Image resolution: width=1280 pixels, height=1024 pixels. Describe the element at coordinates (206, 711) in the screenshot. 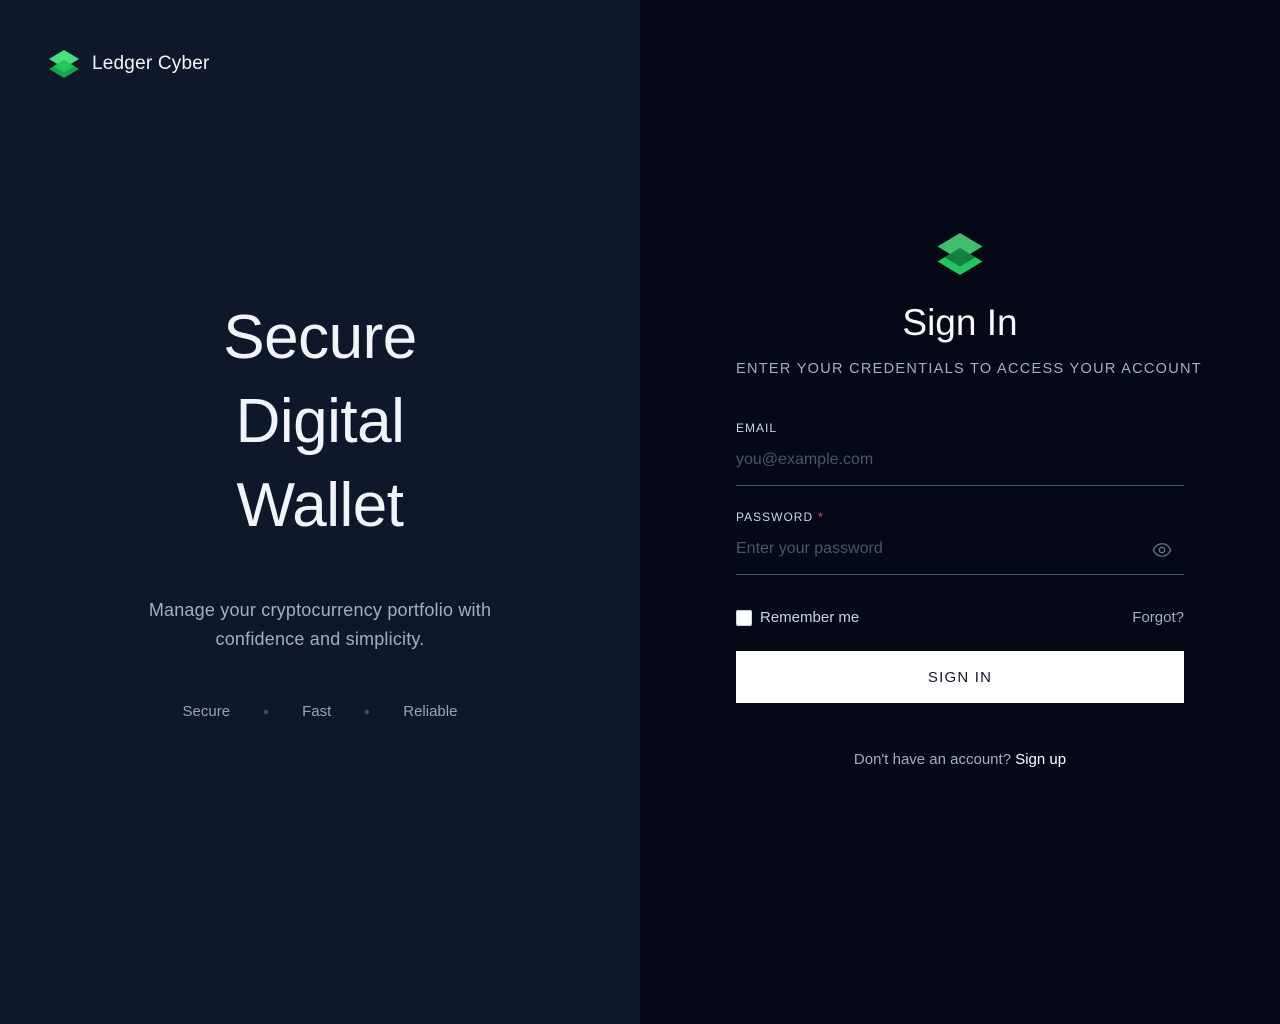

I see `feature-secure: Secure` at that location.